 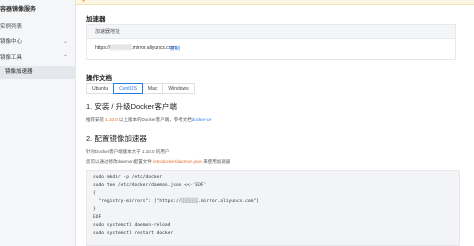 I want to click on accelerator-section-title: 加速器, so click(x=96, y=19).